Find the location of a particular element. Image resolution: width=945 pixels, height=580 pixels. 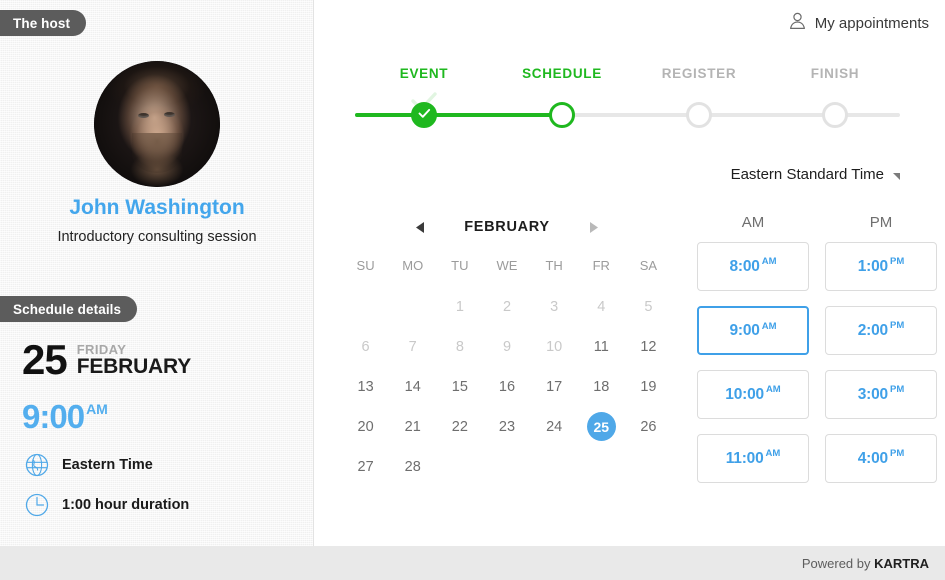

pm-column-header: PM is located at coordinates (881, 222).